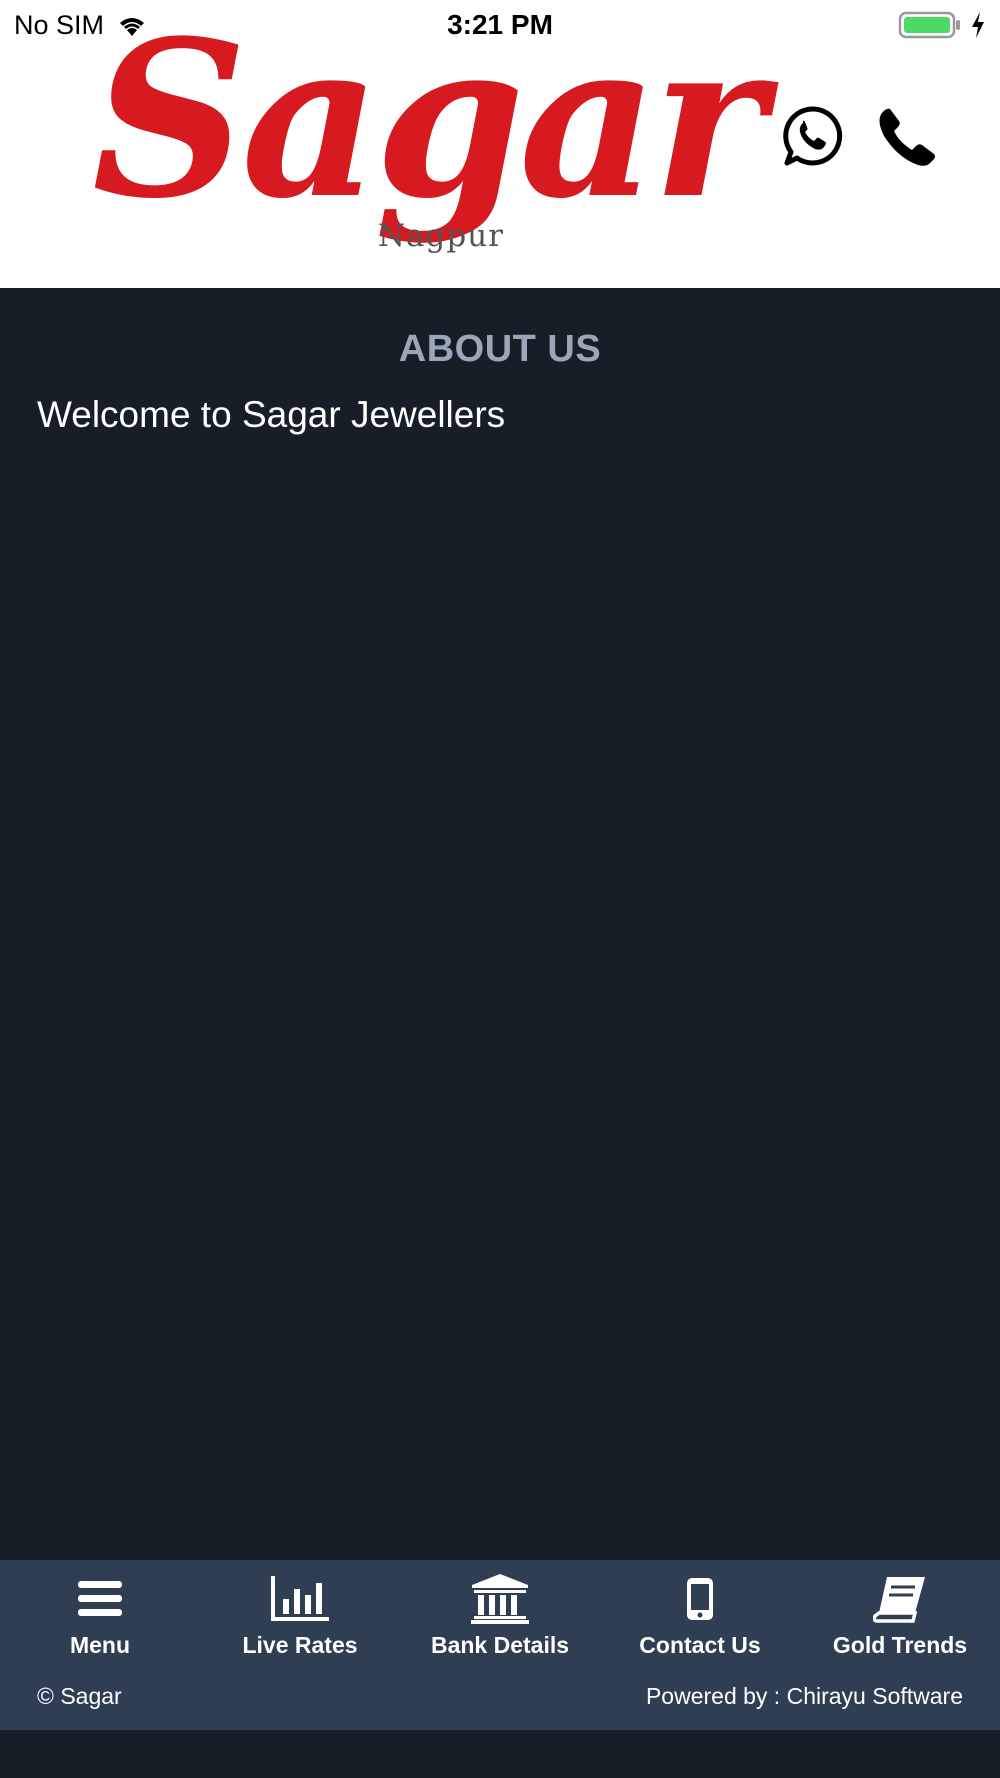  I want to click on nav-item-gold-trends: Gold Trends, so click(900, 1615).